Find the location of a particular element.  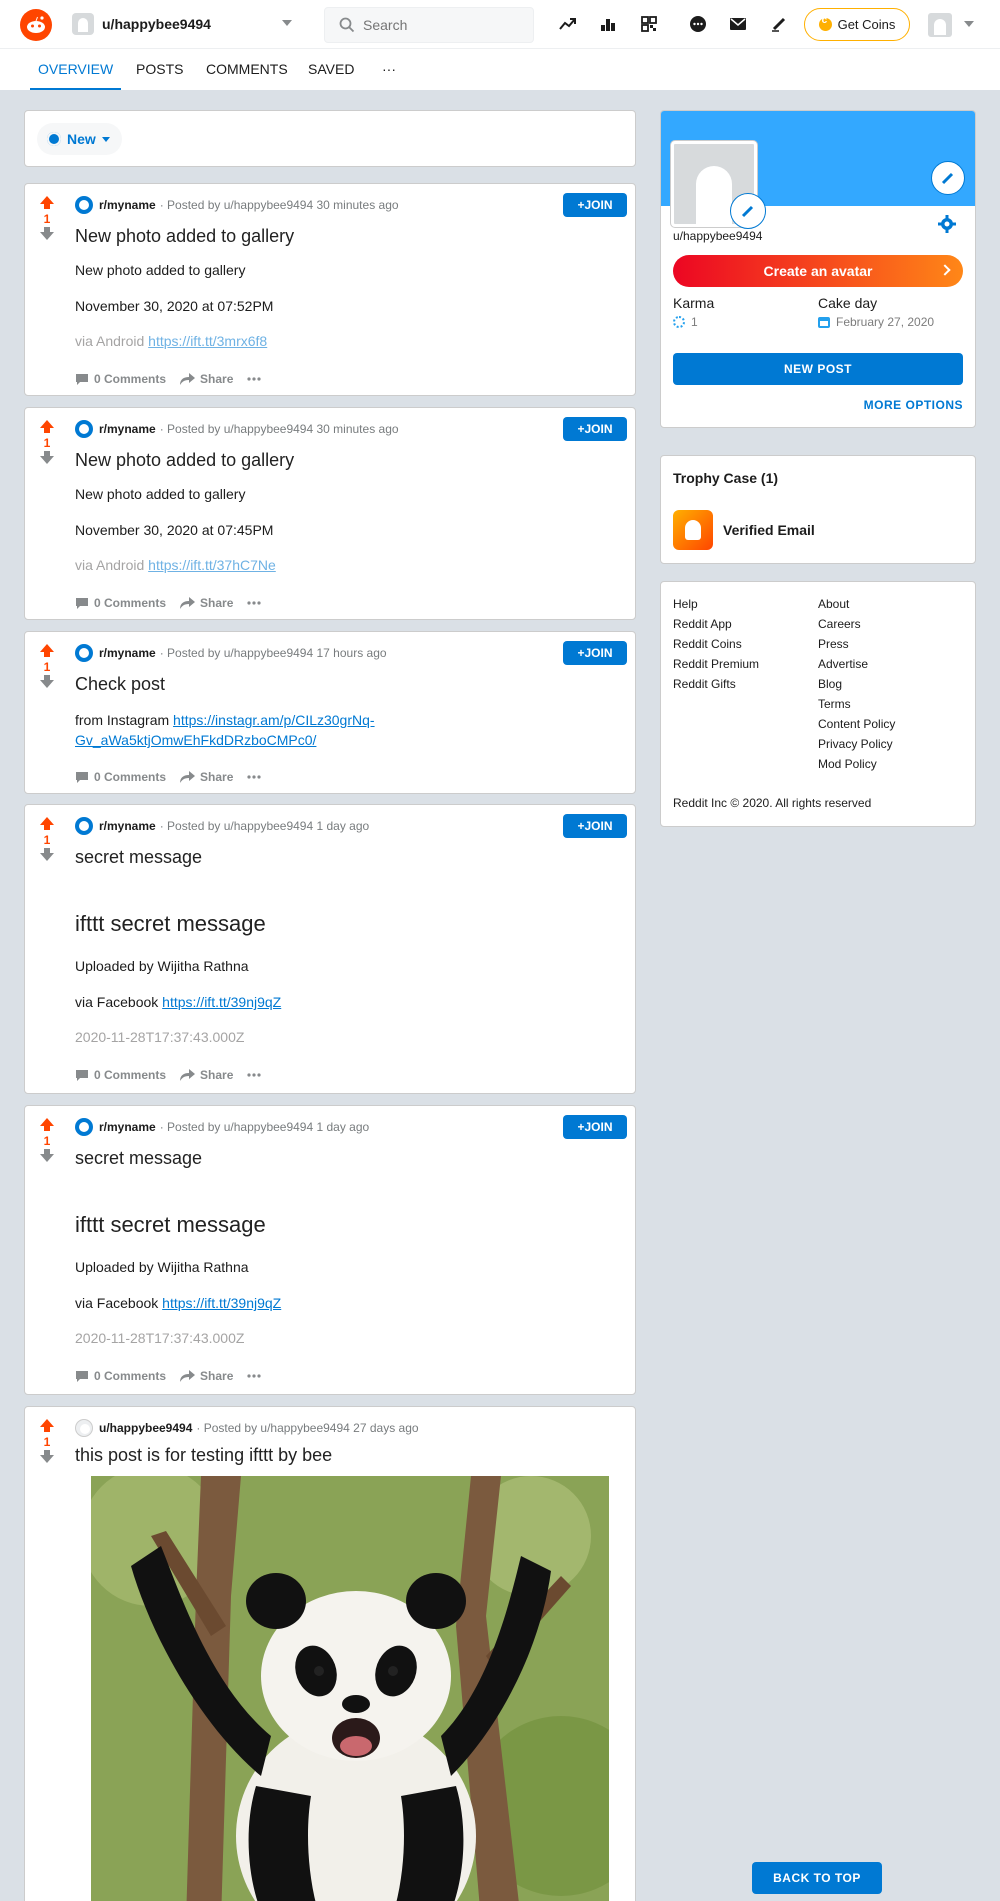

footer-link-terms: Terms is located at coordinates (856, 704).